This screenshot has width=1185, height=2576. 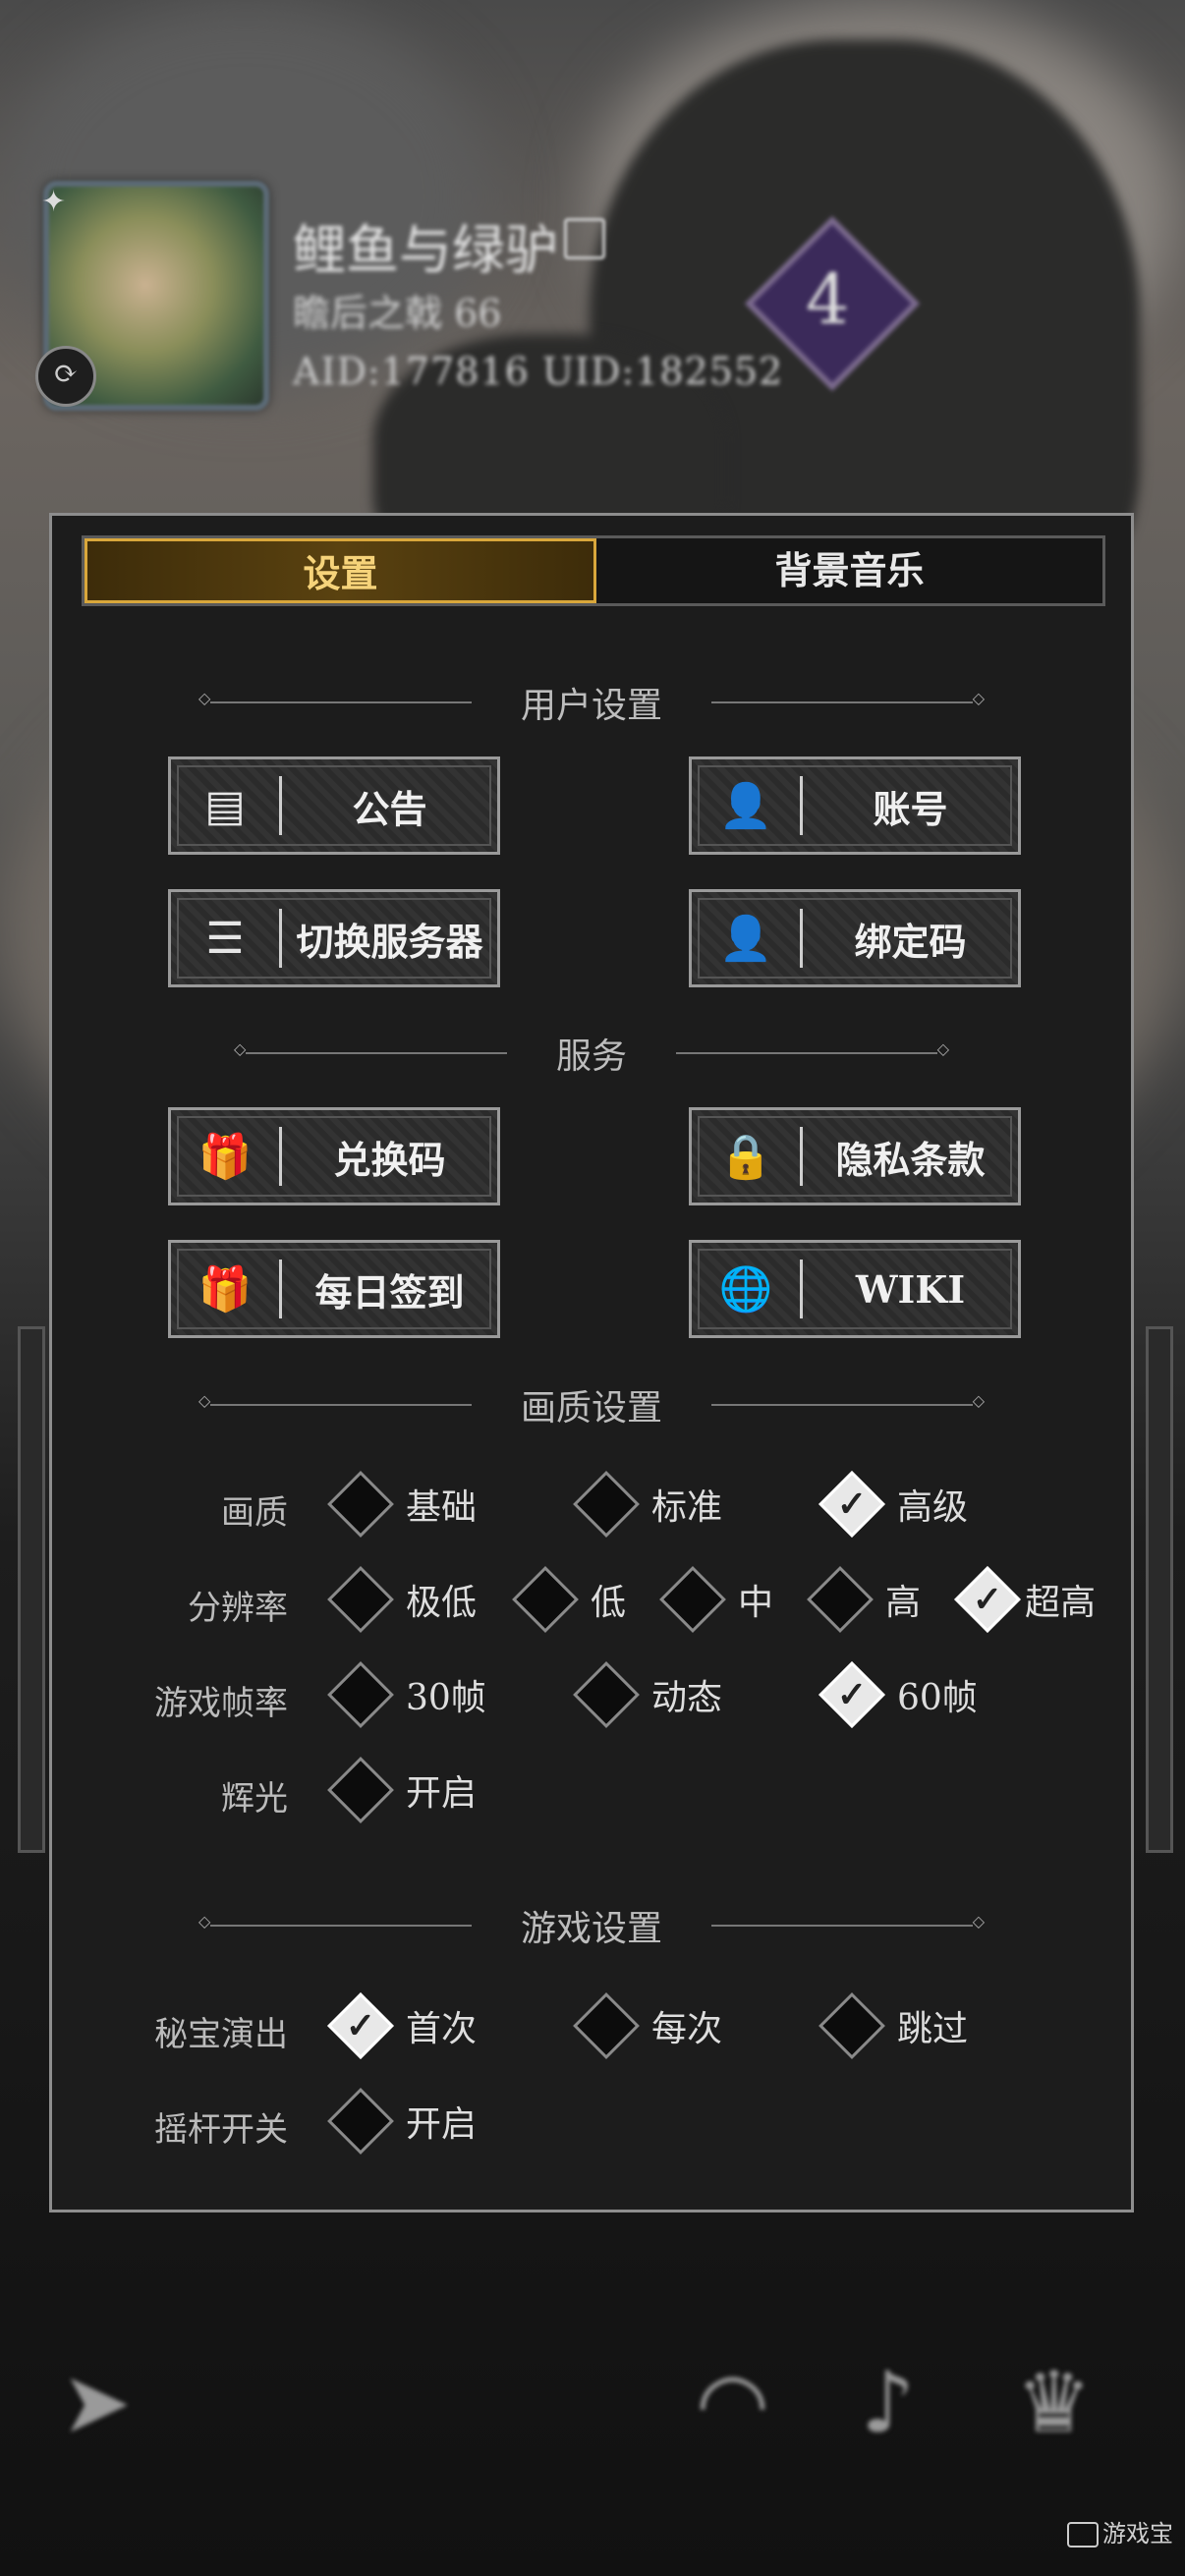 What do you see at coordinates (828, 299) in the screenshot?
I see `rank-number: 4` at bounding box center [828, 299].